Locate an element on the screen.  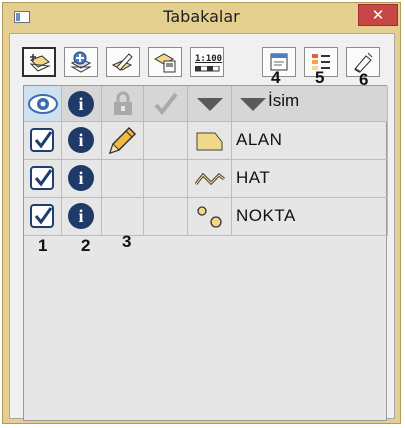
info-header: i is located at coordinates (82, 104).